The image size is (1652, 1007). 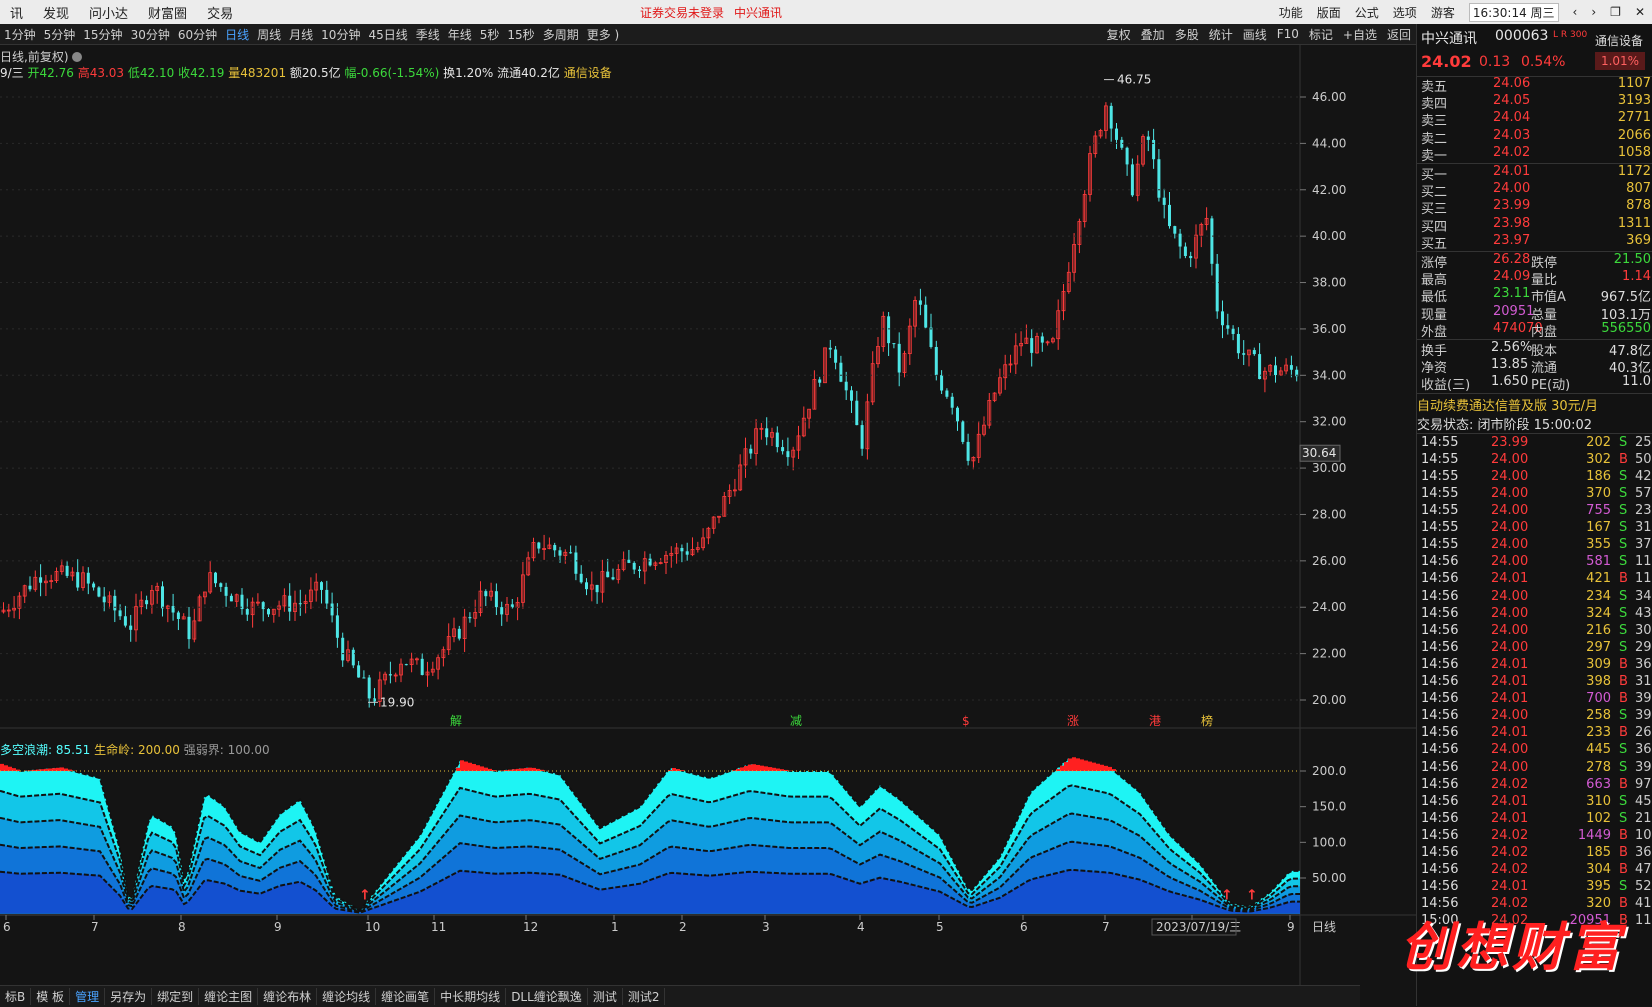 I want to click on chart-tool: 叠加, so click(x=1153, y=34).